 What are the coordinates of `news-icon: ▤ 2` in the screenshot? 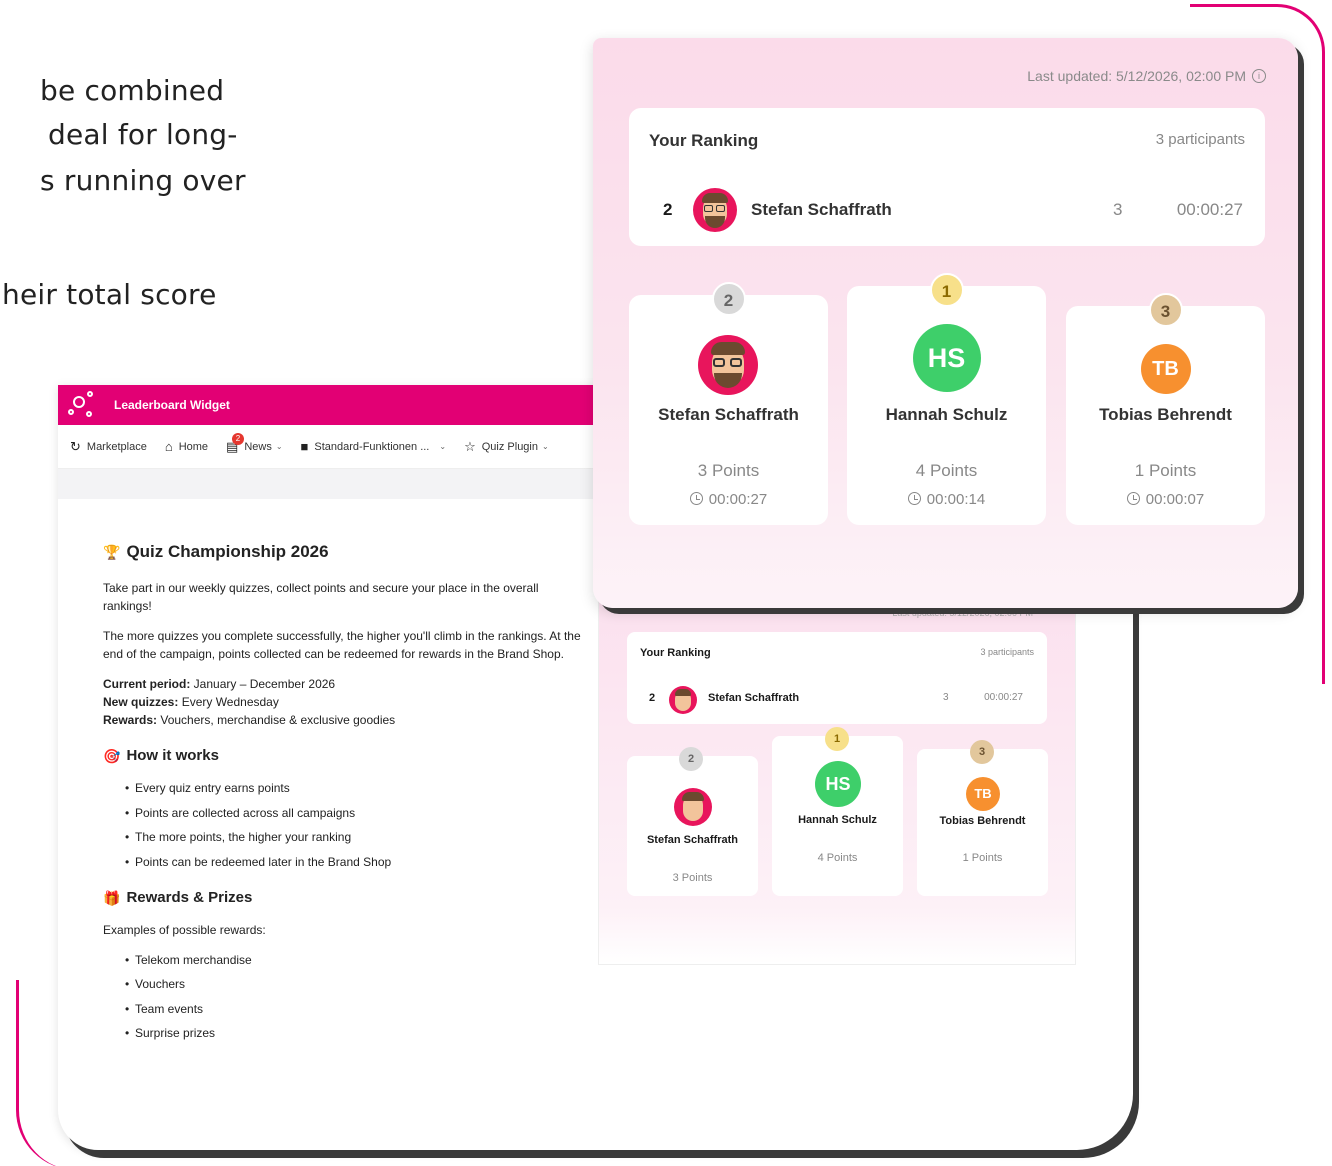 It's located at (235, 443).